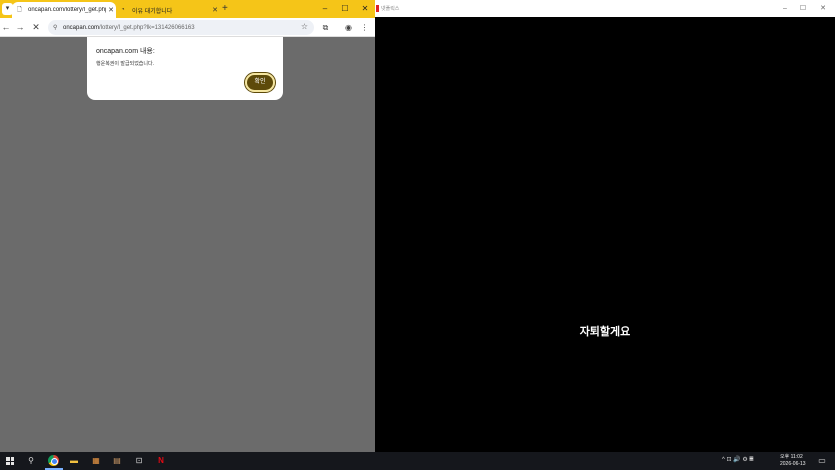 The image size is (835, 470). What do you see at coordinates (123, 9) in the screenshot?
I see `page-favicon-icon: ◔` at bounding box center [123, 9].